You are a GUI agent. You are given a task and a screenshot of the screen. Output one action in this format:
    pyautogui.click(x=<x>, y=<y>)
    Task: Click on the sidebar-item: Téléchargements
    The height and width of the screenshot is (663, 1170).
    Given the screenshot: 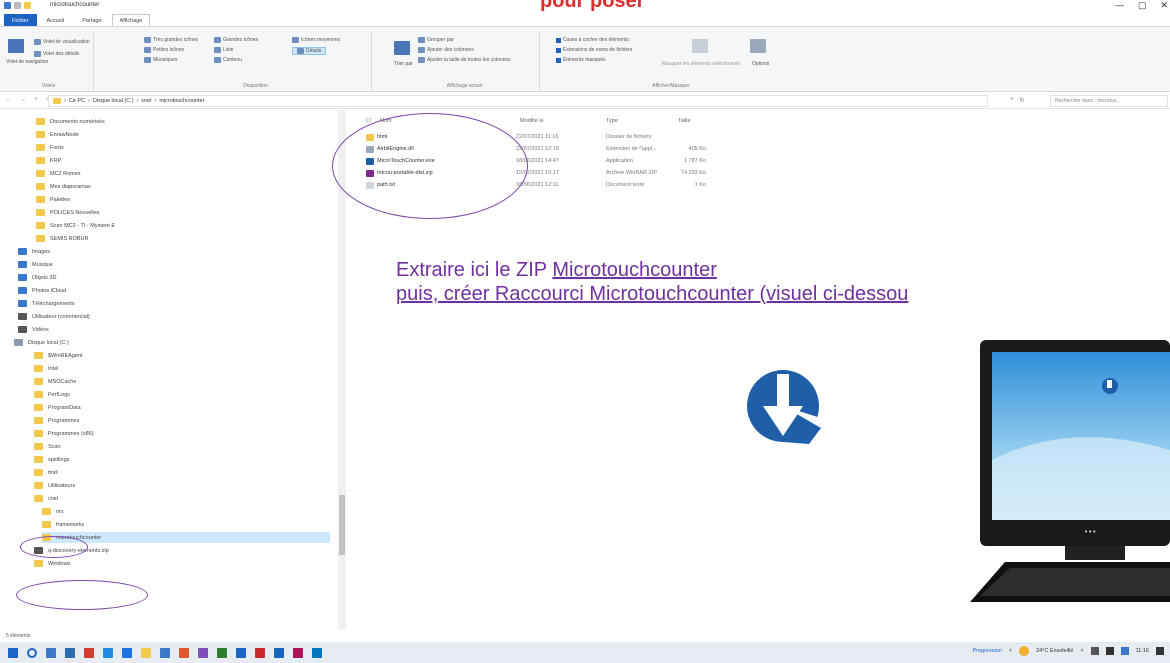 What is the action you would take?
    pyautogui.click(x=46, y=303)
    